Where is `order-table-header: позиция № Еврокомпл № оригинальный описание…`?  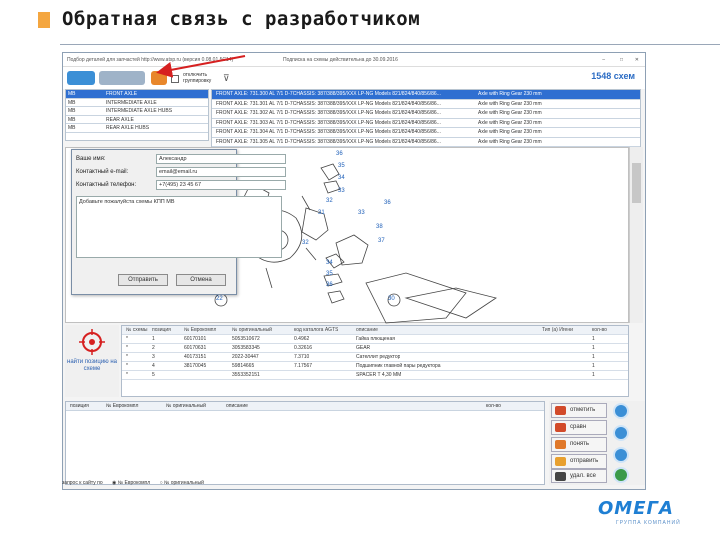
order-table-header: позиция № Еврокомпл № оригинальный описание… is located at coordinates (305, 406).